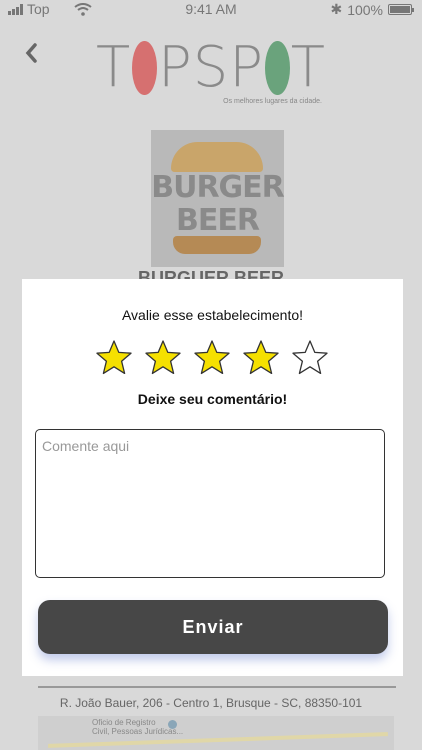  I want to click on chevron-left-icon, so click(31, 53).